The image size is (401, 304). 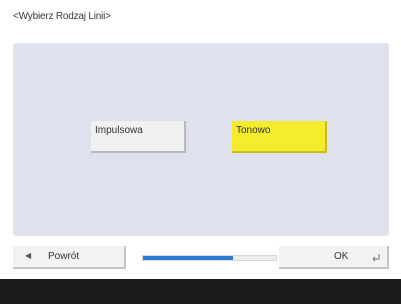 I want to click on bottom-navigation-bar: ◀ Powrót OK, so click(x=201, y=257).